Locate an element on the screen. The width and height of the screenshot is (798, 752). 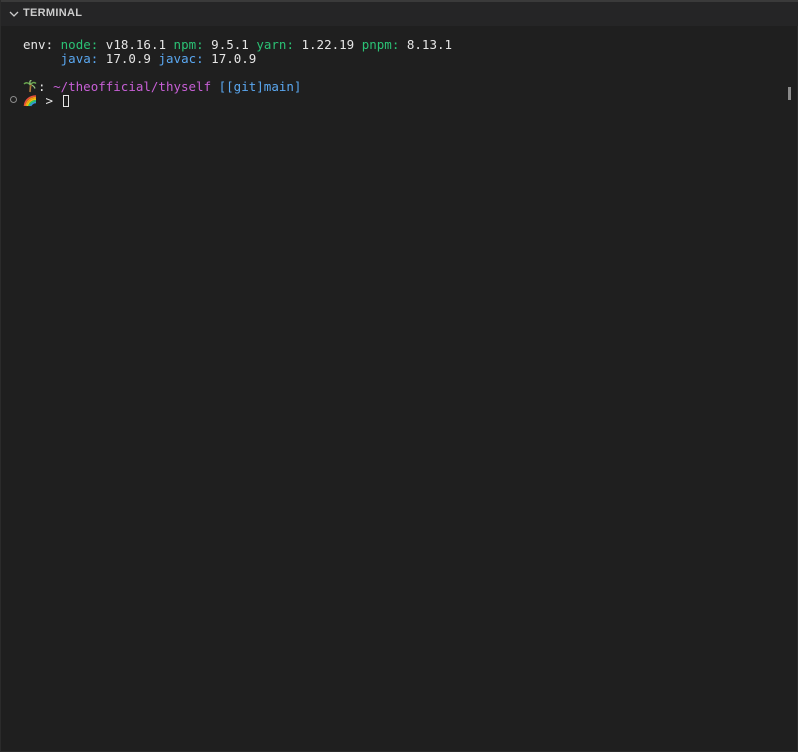
env-prefix: env: is located at coordinates (42, 44).